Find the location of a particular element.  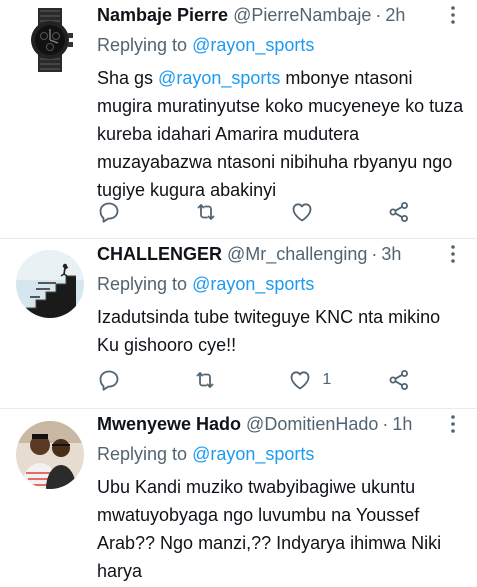

display-name: CHALLENGER is located at coordinates (159, 254).